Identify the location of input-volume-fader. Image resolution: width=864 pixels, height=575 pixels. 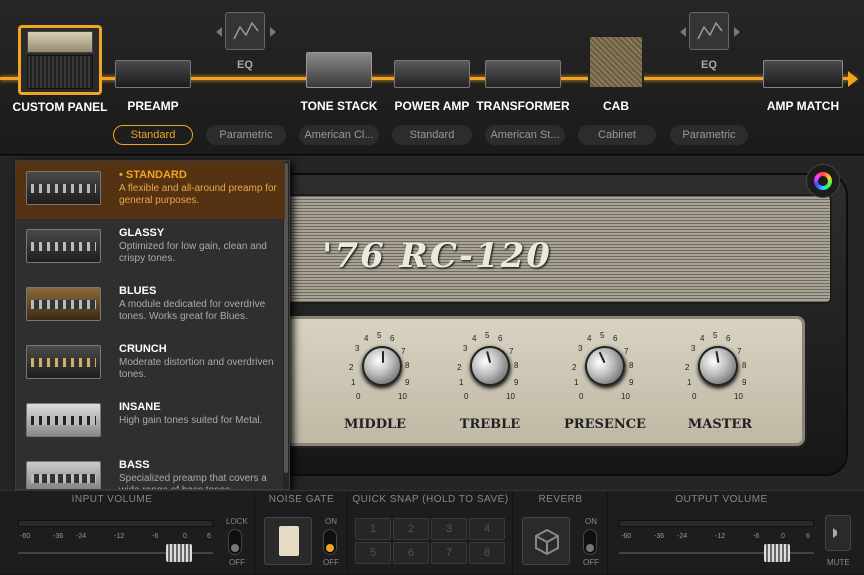
(179, 553).